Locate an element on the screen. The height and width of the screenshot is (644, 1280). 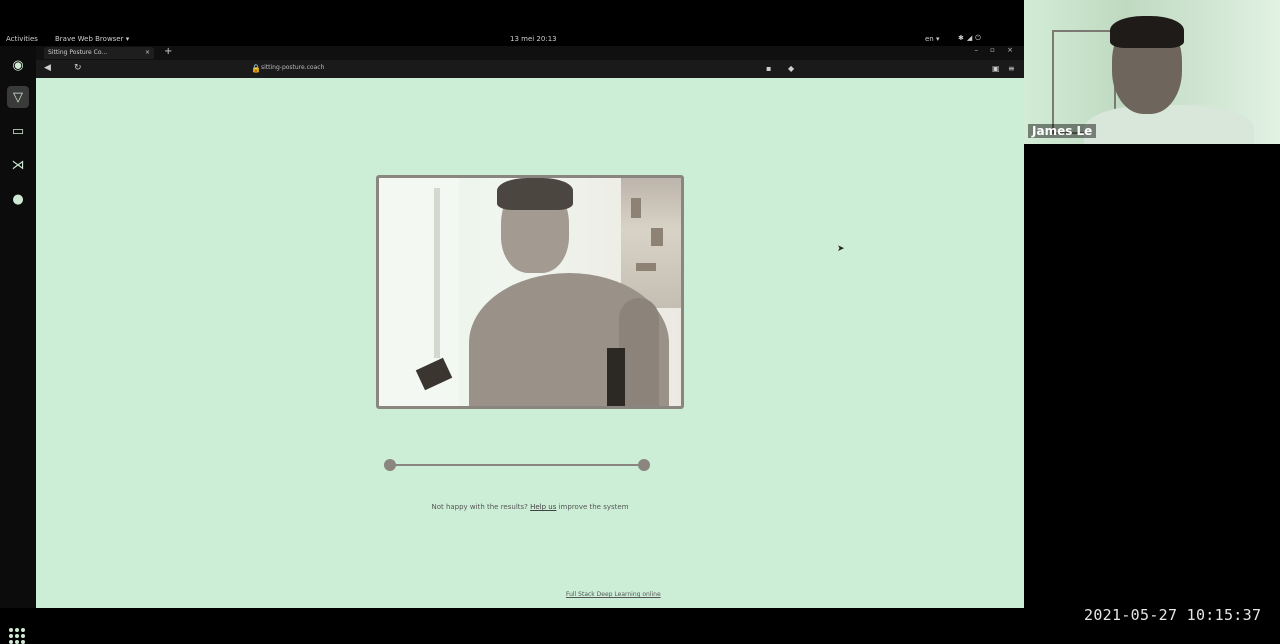
wallet-icon: ▣ is located at coordinates (996, 68).